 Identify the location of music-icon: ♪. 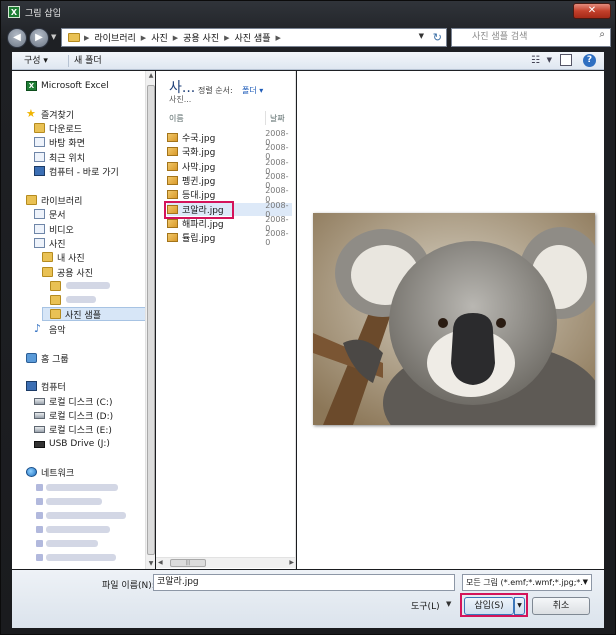
(38, 328).